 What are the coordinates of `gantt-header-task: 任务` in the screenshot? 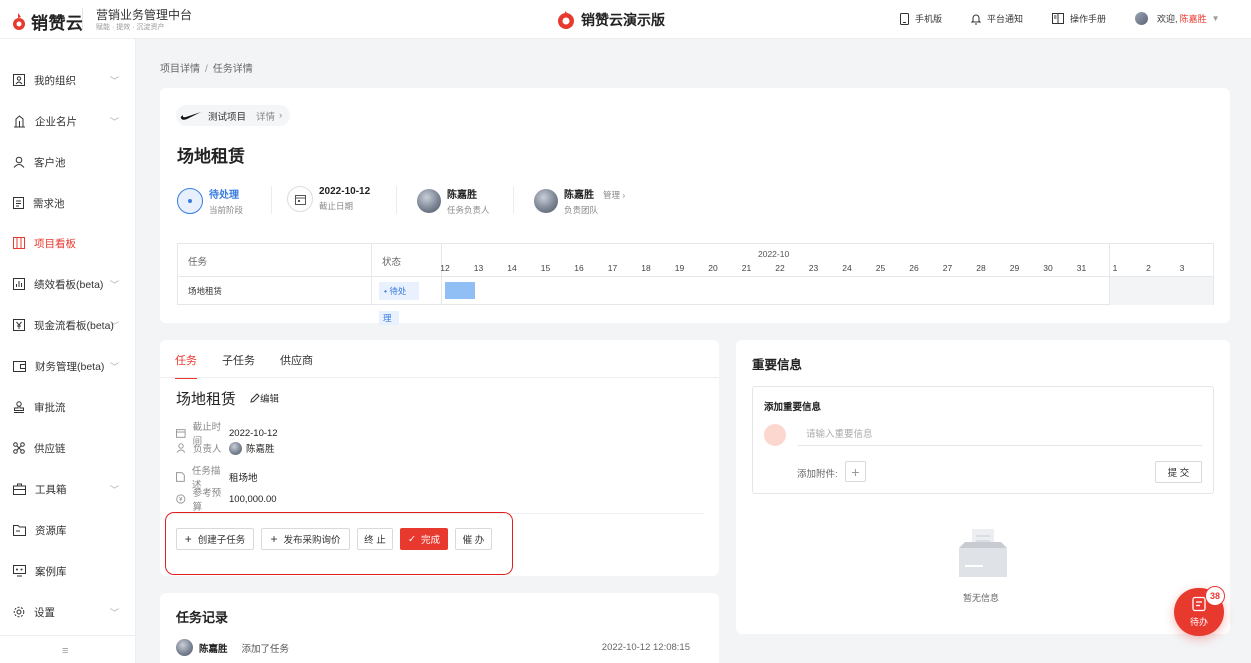 It's located at (275, 260).